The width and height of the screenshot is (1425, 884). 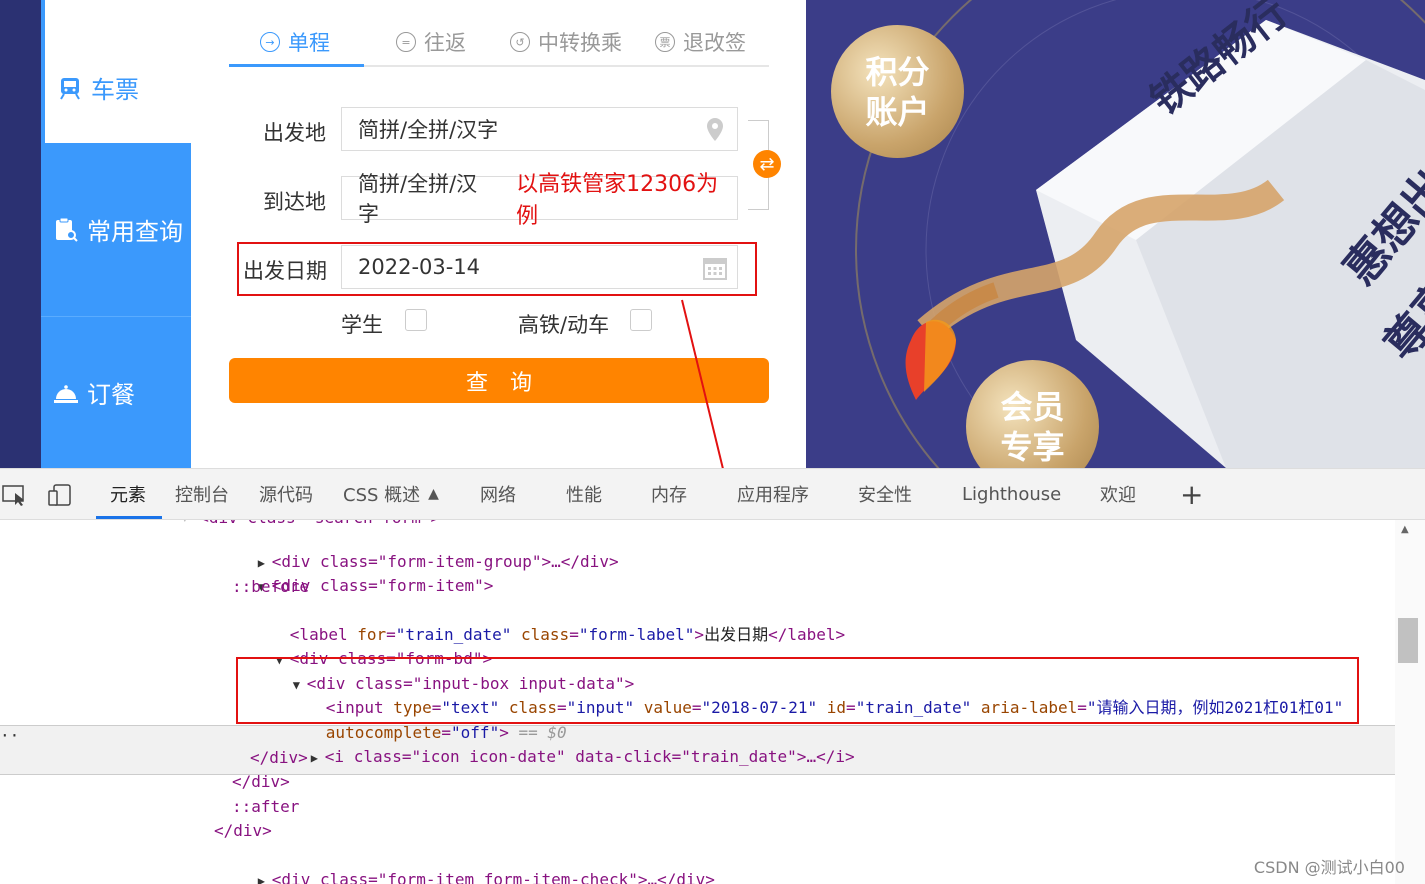 I want to click on flask-icon: ▲, so click(x=433, y=494).